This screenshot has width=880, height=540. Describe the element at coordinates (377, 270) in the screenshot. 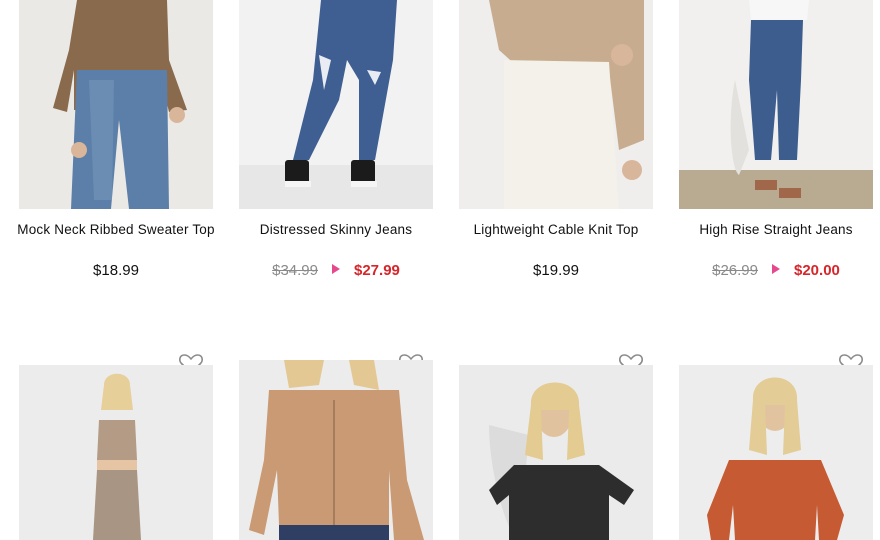

I see `sale-price: $27.99` at that location.